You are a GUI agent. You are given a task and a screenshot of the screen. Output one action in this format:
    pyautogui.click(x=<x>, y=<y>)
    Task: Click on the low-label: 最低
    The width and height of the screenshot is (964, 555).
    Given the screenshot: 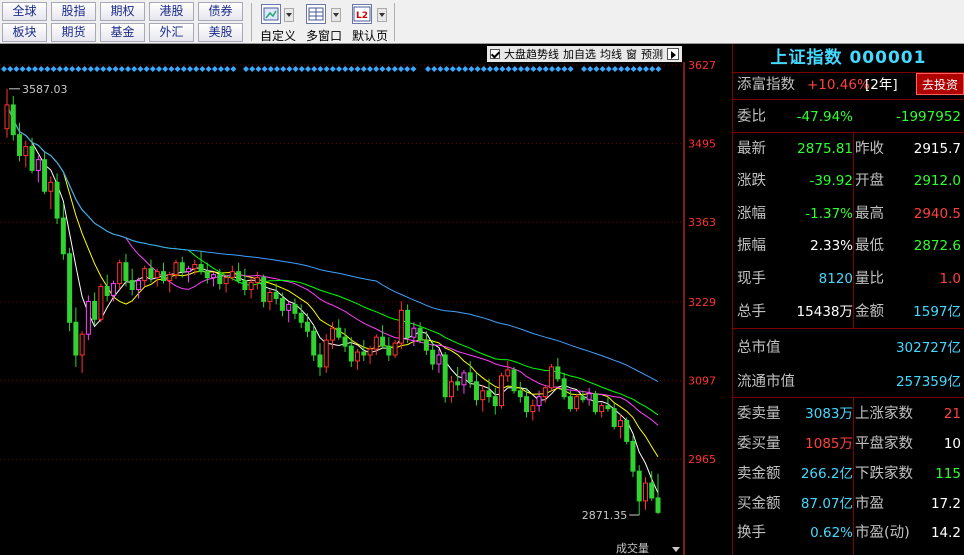 What is the action you would take?
    pyautogui.click(x=869, y=246)
    